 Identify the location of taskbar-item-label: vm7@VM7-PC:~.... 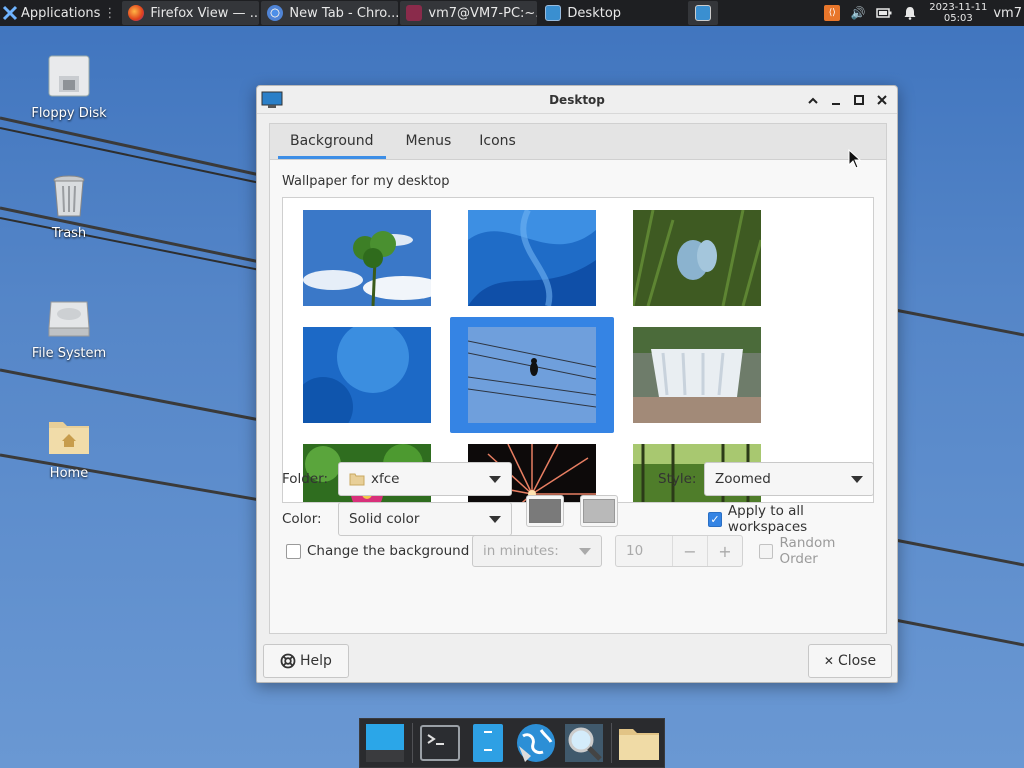
(483, 13).